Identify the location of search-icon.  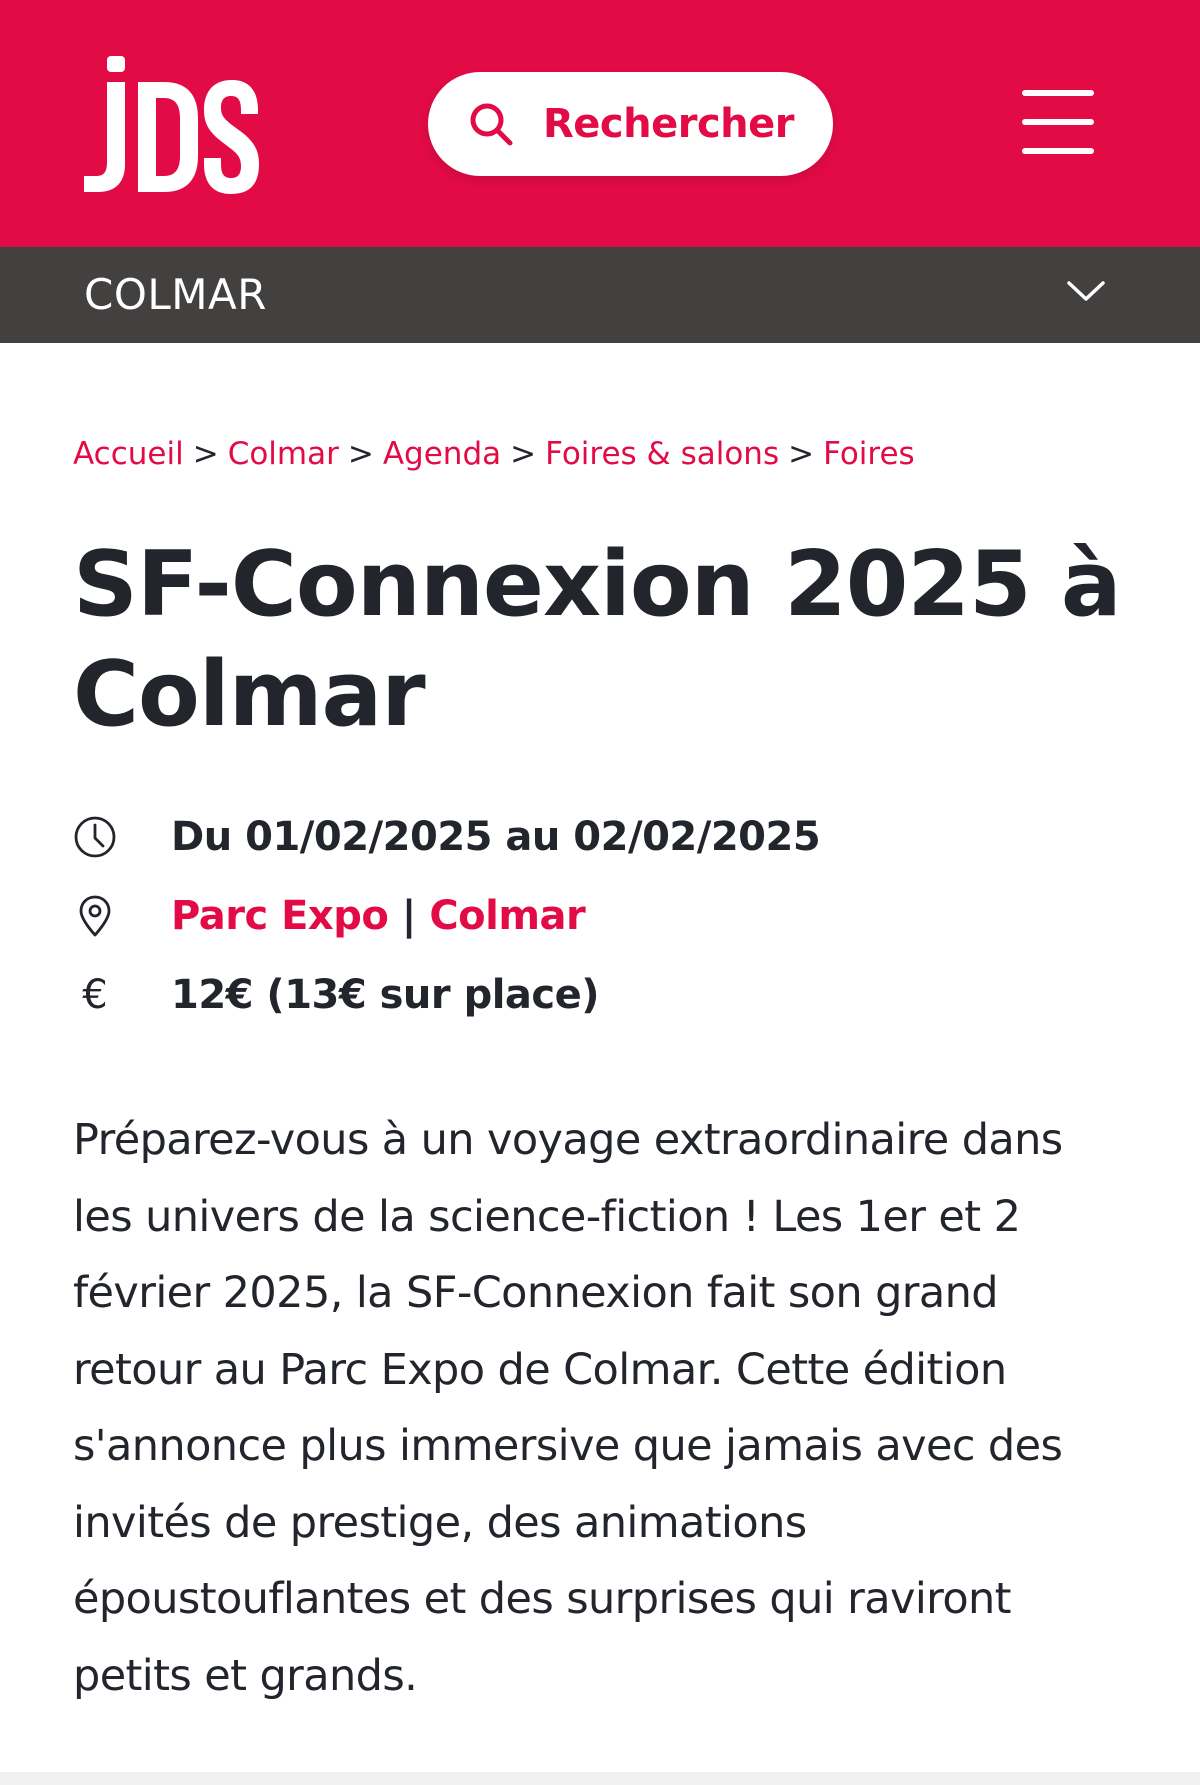
(491, 124).